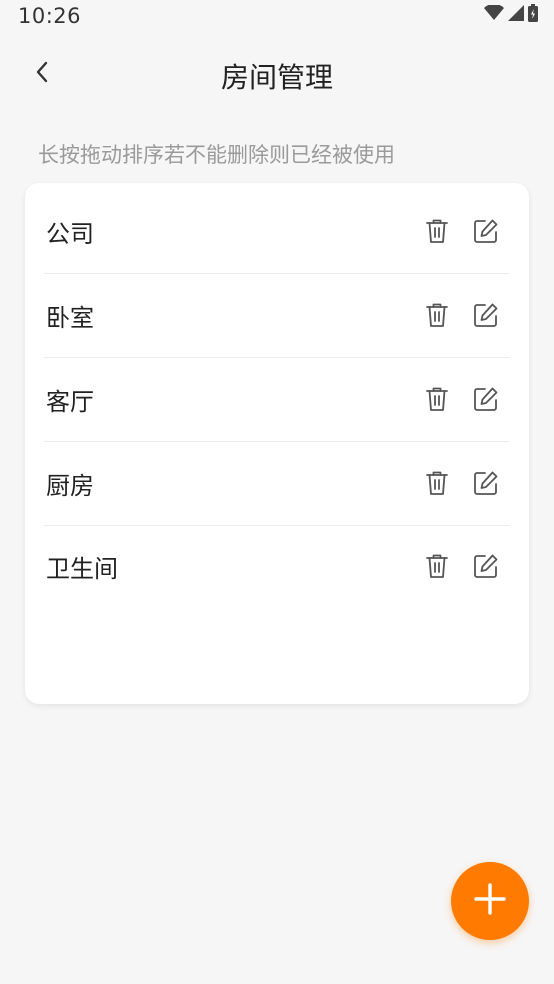 This screenshot has width=554, height=984. What do you see at coordinates (277, 17) in the screenshot?
I see `status-bar: 10:26` at bounding box center [277, 17].